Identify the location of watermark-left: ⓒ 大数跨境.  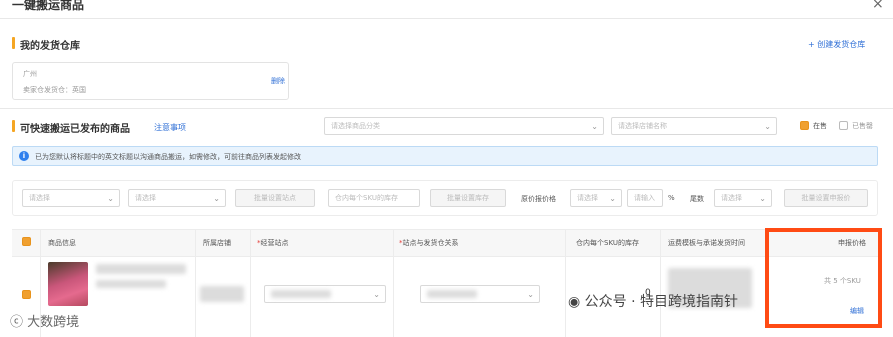
(44, 320).